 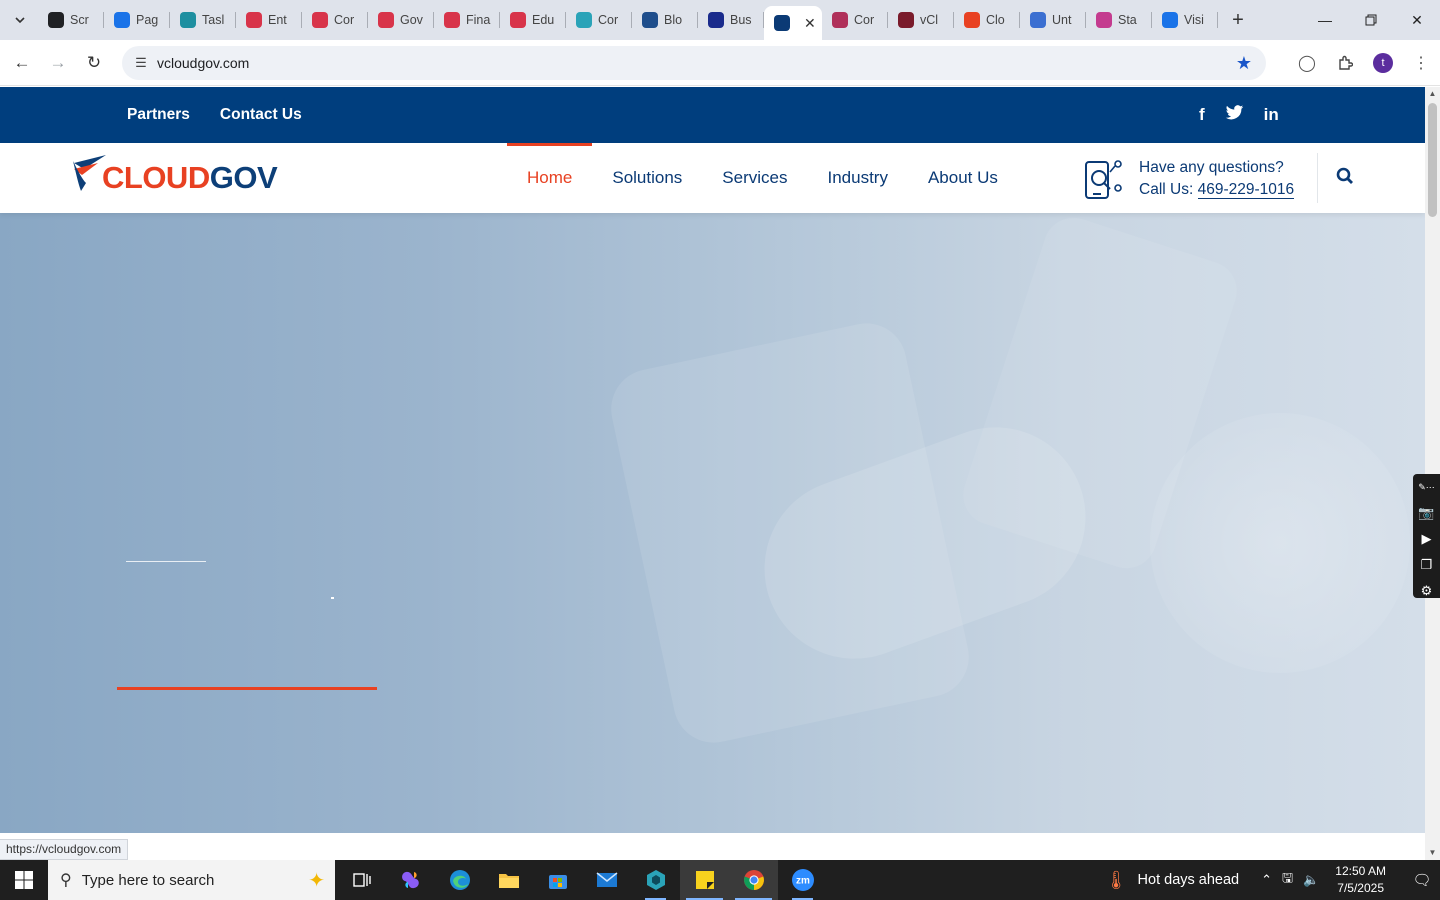 I want to click on facebook-icon: f, so click(x=1202, y=115).